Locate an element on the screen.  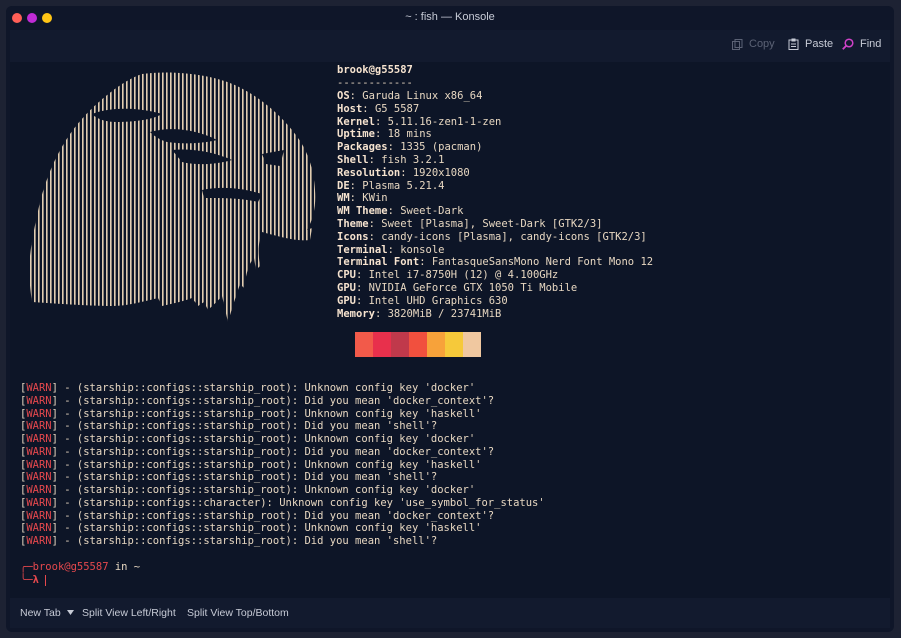
system-info-key: Resolution is located at coordinates (369, 172).